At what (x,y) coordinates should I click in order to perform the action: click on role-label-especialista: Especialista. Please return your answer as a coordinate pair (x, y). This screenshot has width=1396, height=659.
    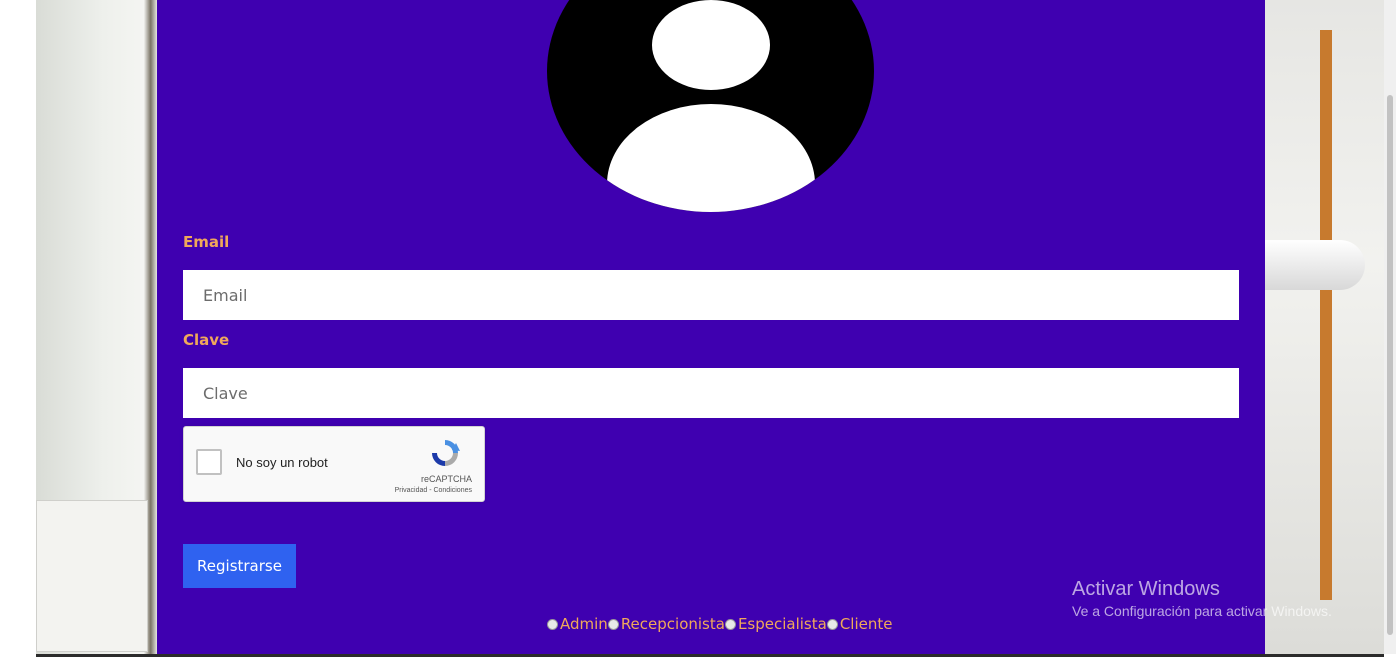
    Looking at the image, I should click on (782, 624).